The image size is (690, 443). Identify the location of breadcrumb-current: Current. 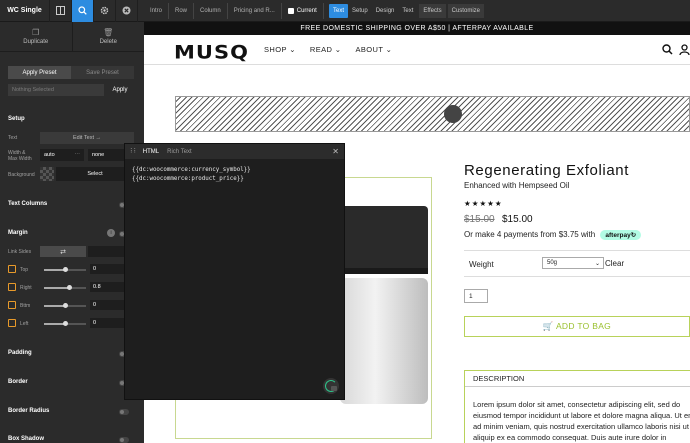
(303, 11).